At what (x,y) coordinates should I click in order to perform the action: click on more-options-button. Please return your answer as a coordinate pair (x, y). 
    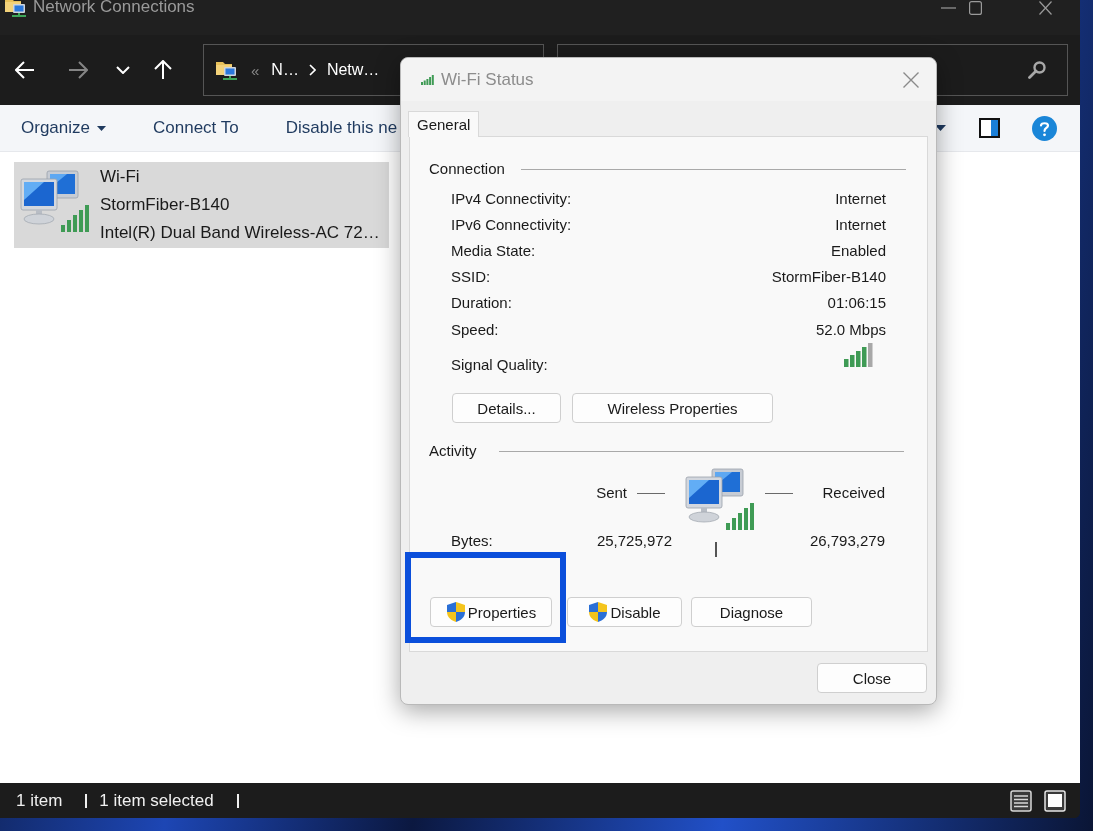
    Looking at the image, I should click on (940, 128).